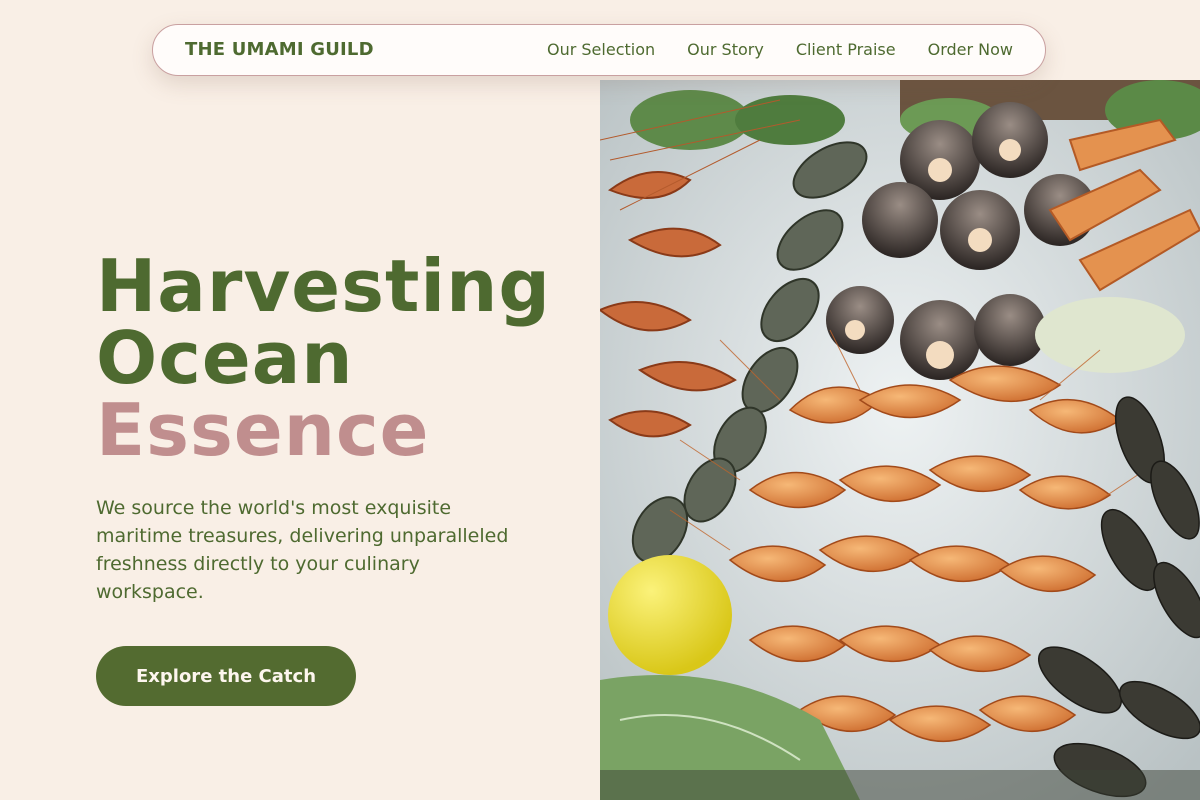  I want to click on nav-link-client-praise: Client Praise, so click(846, 50).